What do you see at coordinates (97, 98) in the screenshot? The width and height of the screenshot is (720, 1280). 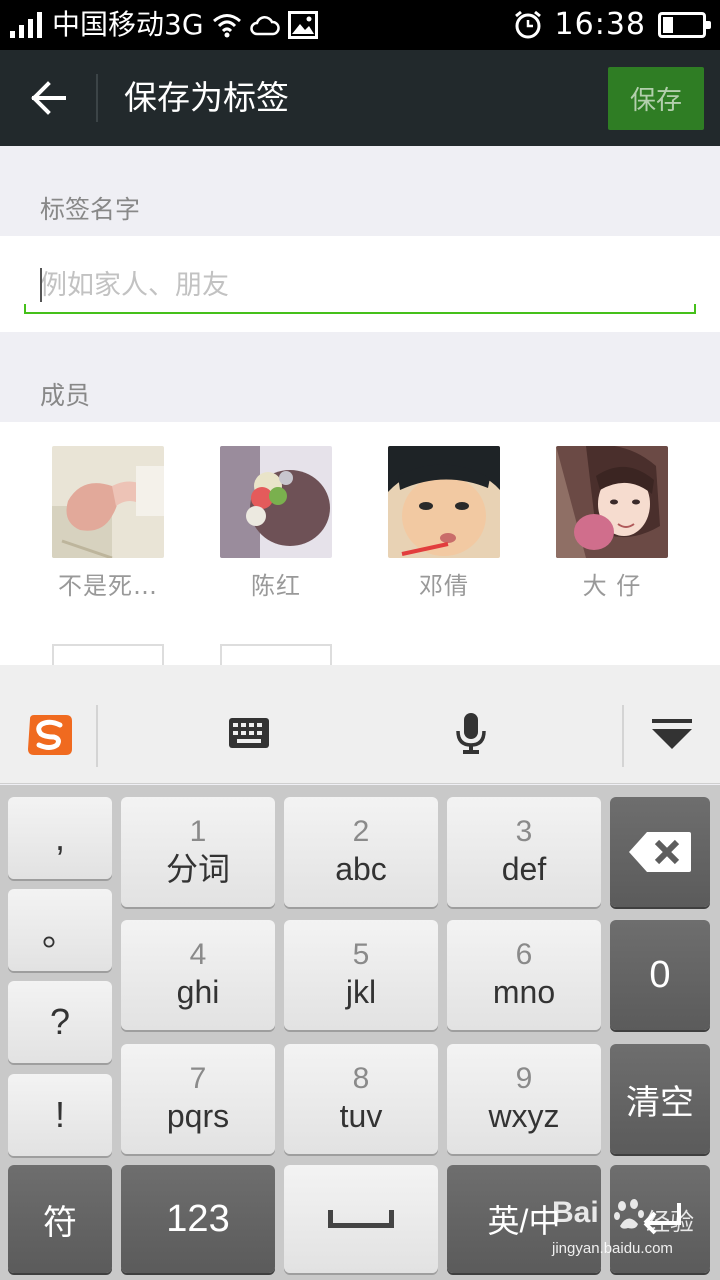 I see `header-divider` at bounding box center [97, 98].